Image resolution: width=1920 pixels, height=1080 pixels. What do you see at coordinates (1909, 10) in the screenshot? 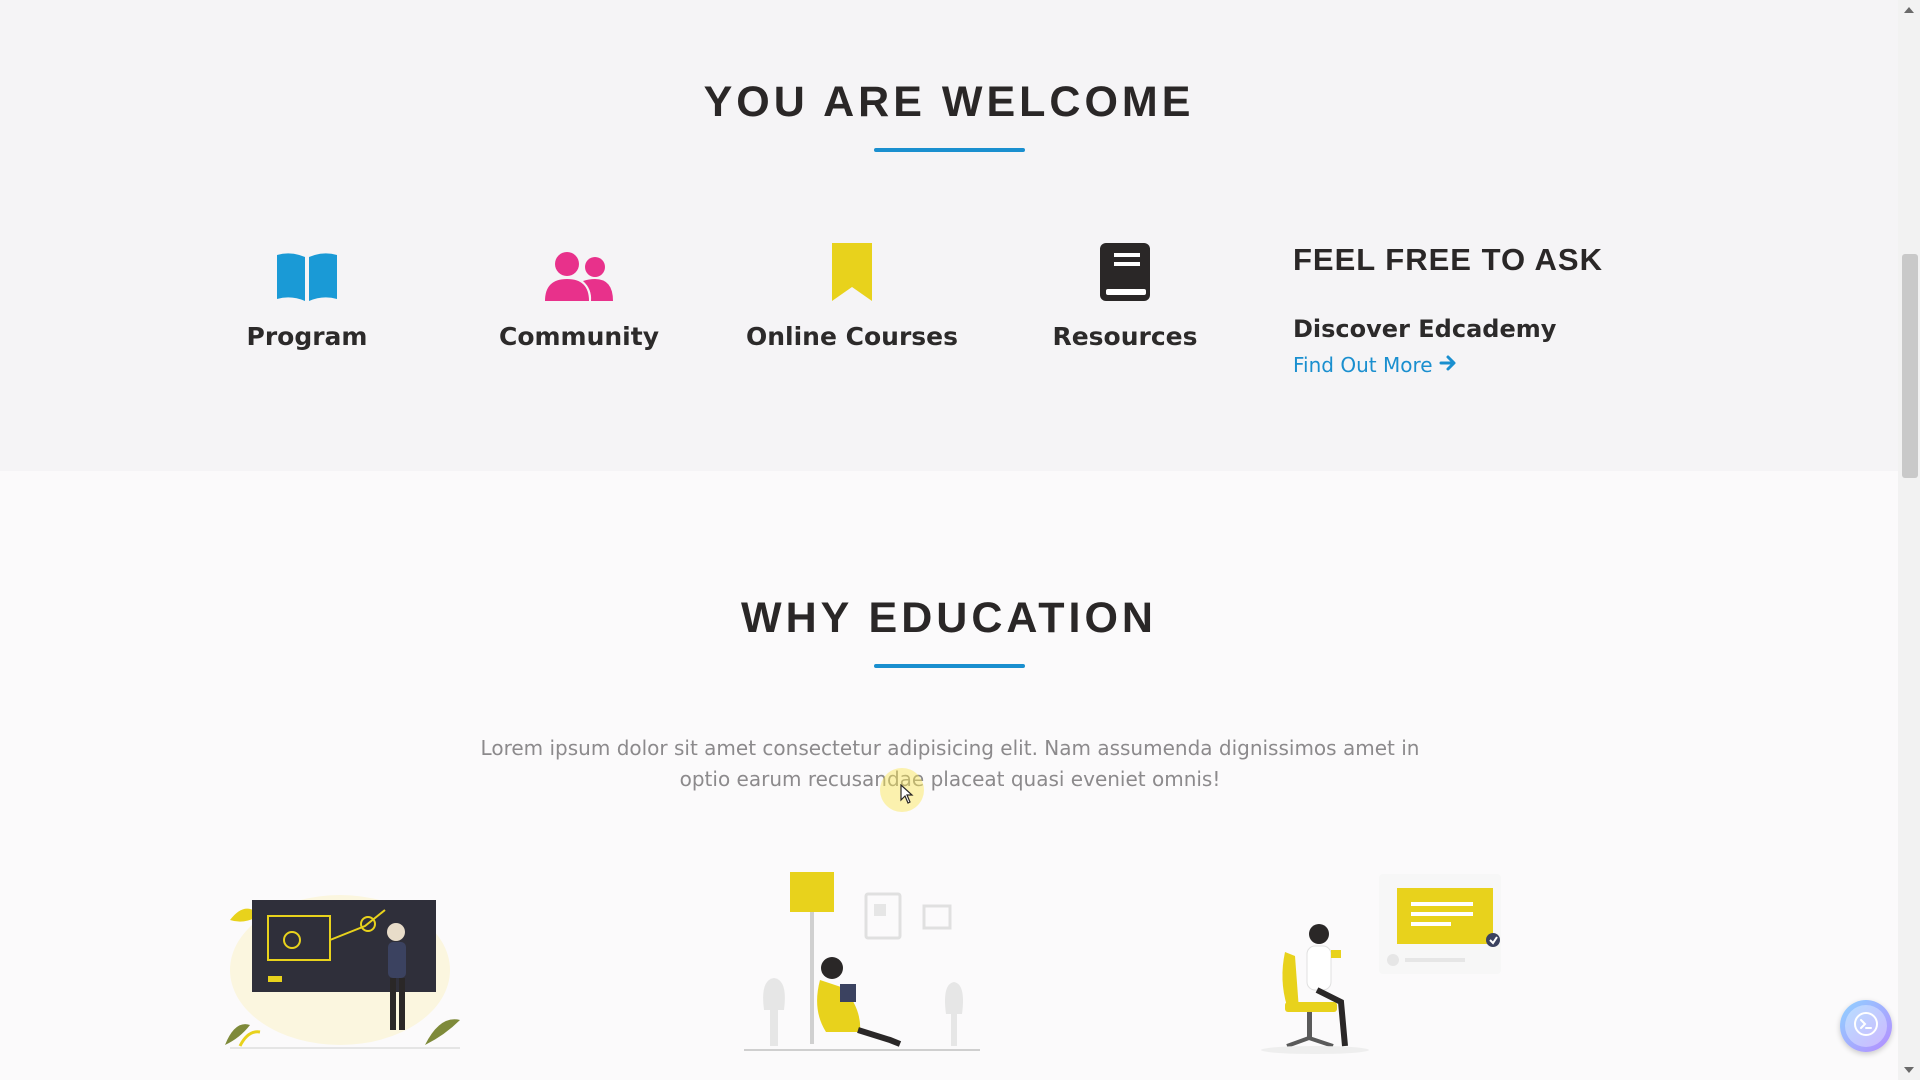
I see `scroll-up-arrow` at bounding box center [1909, 10].